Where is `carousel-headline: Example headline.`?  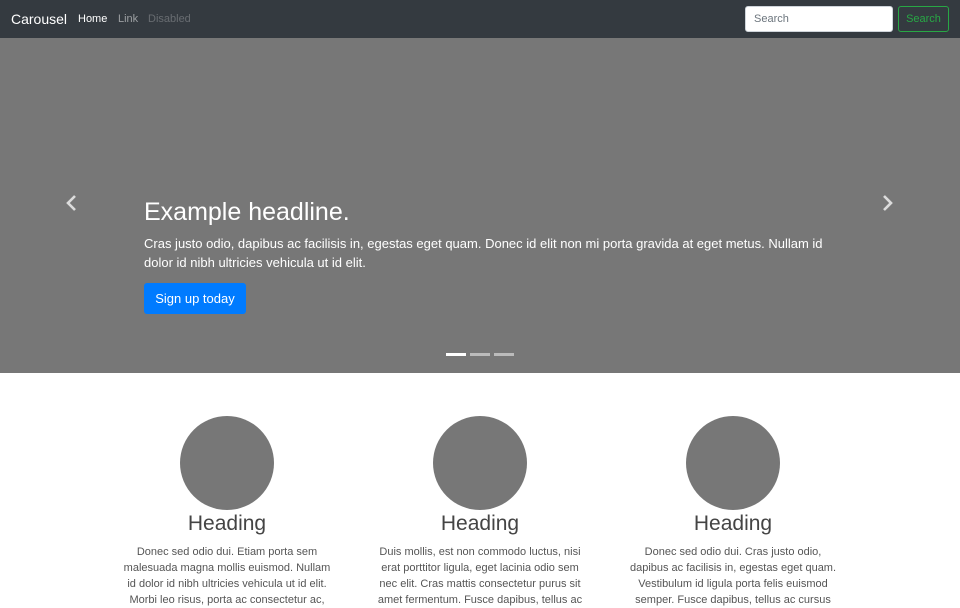 carousel-headline: Example headline. is located at coordinates (247, 212).